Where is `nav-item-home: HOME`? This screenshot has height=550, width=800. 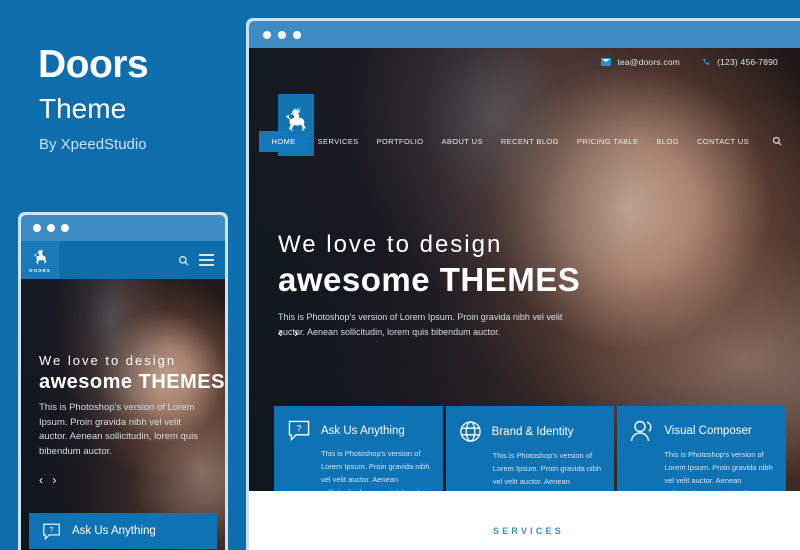
nav-item-home: HOME is located at coordinates (283, 141).